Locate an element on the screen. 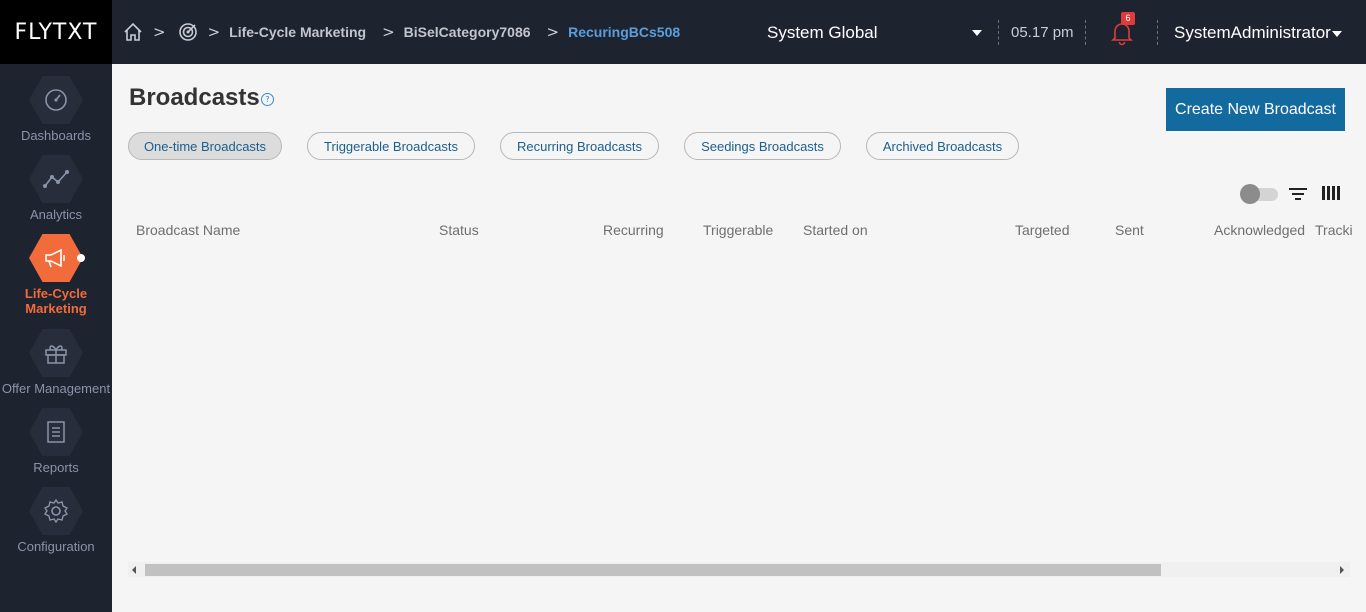 Image resolution: width=1366 pixels, height=612 pixels. active-indicator is located at coordinates (81, 258).